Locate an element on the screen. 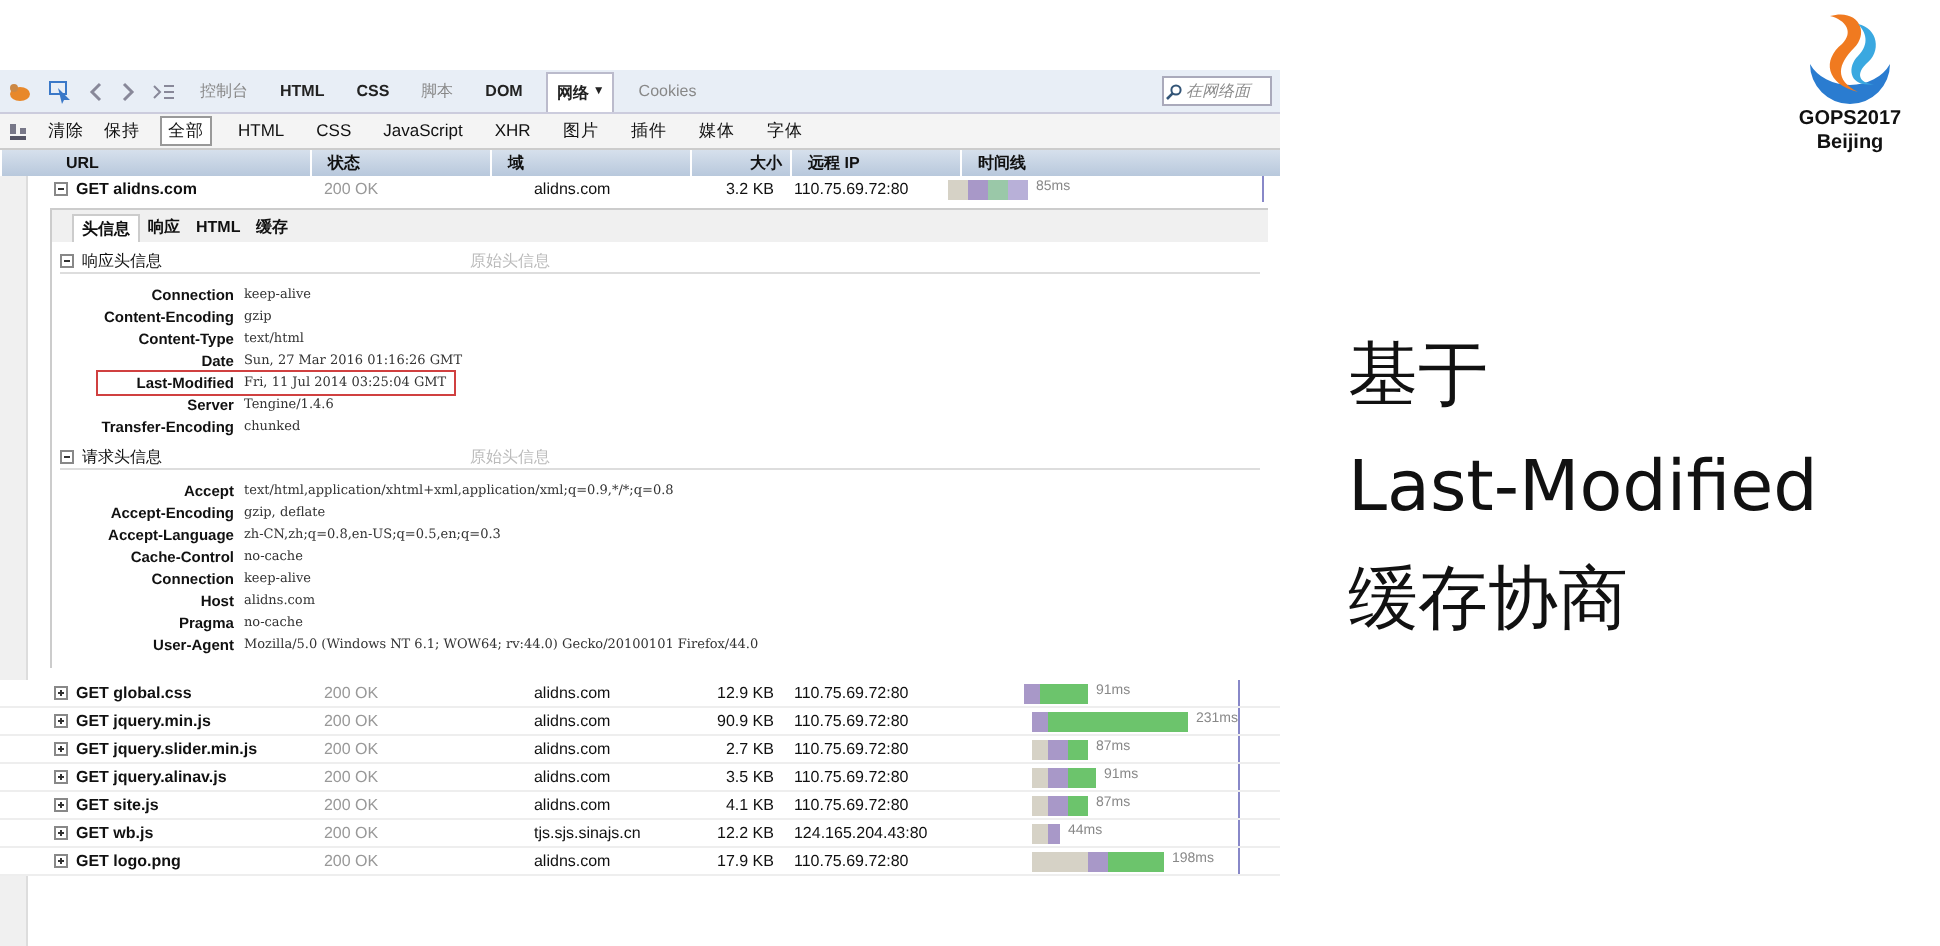 Image resolution: width=1940 pixels, height=946 pixels. size-text: 12.2 KB is located at coordinates (744, 833).